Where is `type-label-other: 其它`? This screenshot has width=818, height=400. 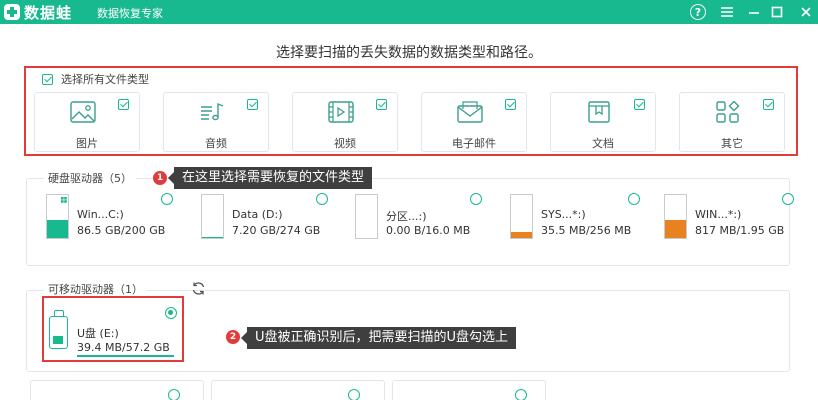
type-label-other: 其它 is located at coordinates (732, 143).